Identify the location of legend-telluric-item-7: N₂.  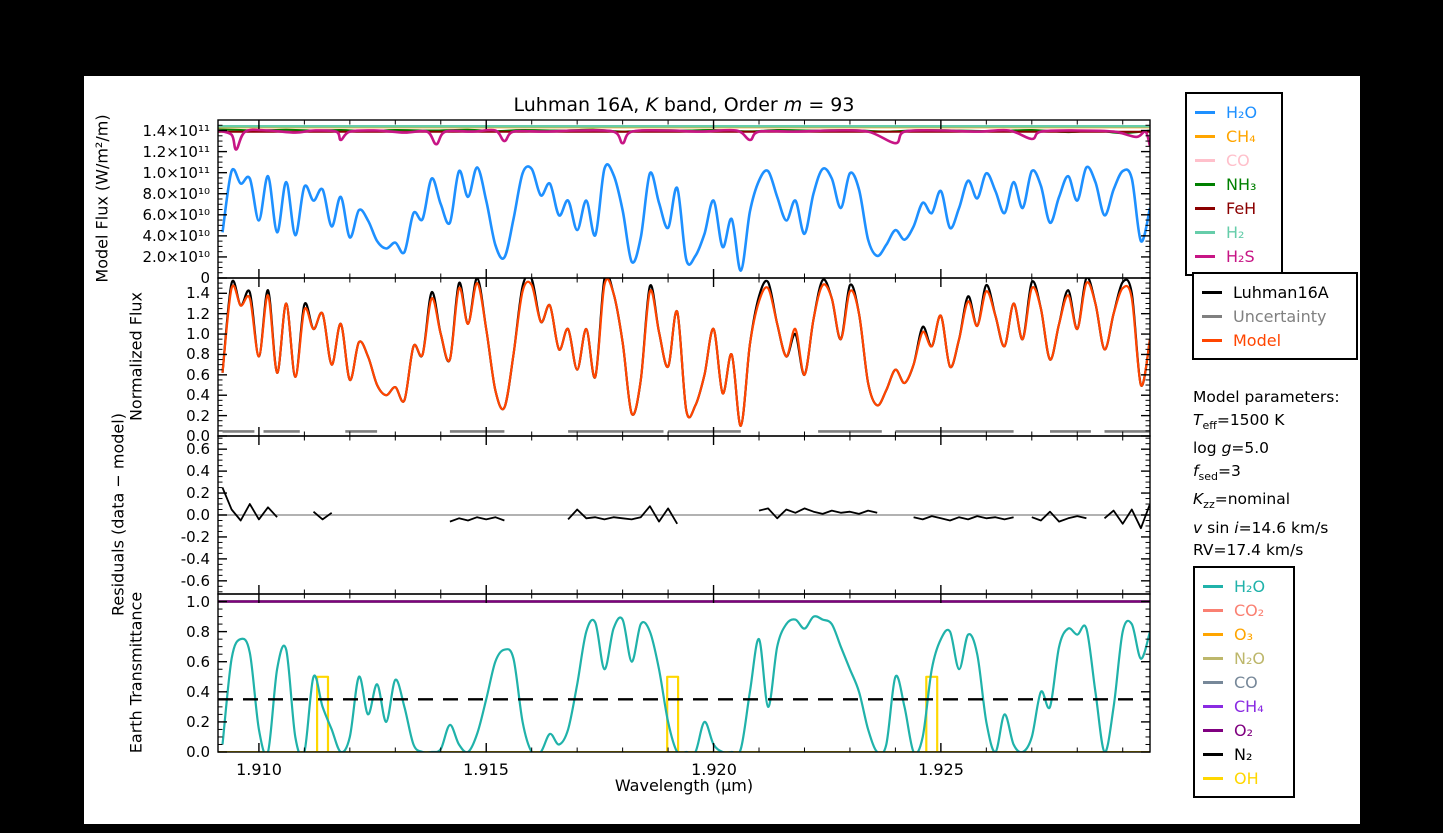
(1244, 754).